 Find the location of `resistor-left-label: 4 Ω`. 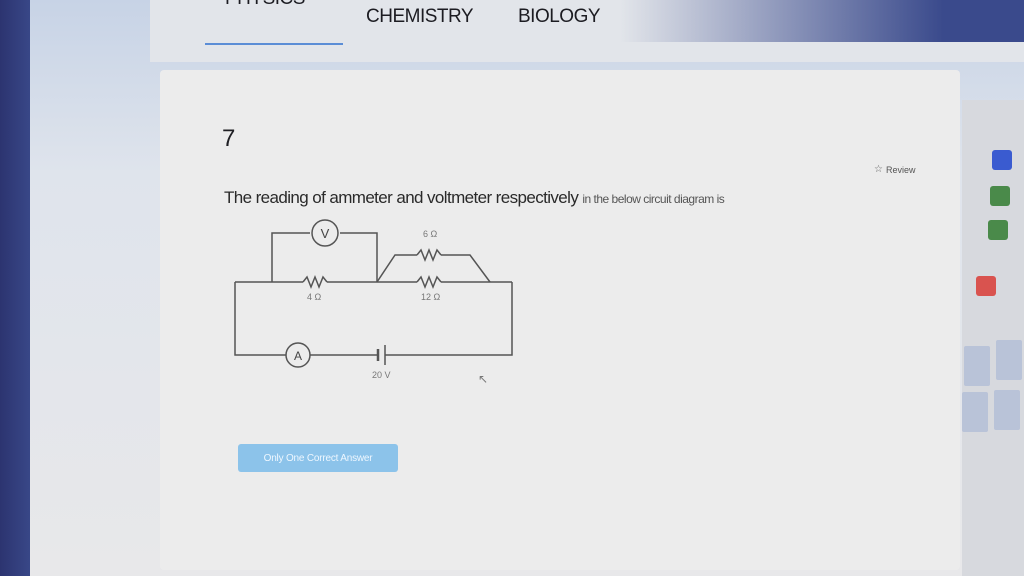

resistor-left-label: 4 Ω is located at coordinates (314, 297).